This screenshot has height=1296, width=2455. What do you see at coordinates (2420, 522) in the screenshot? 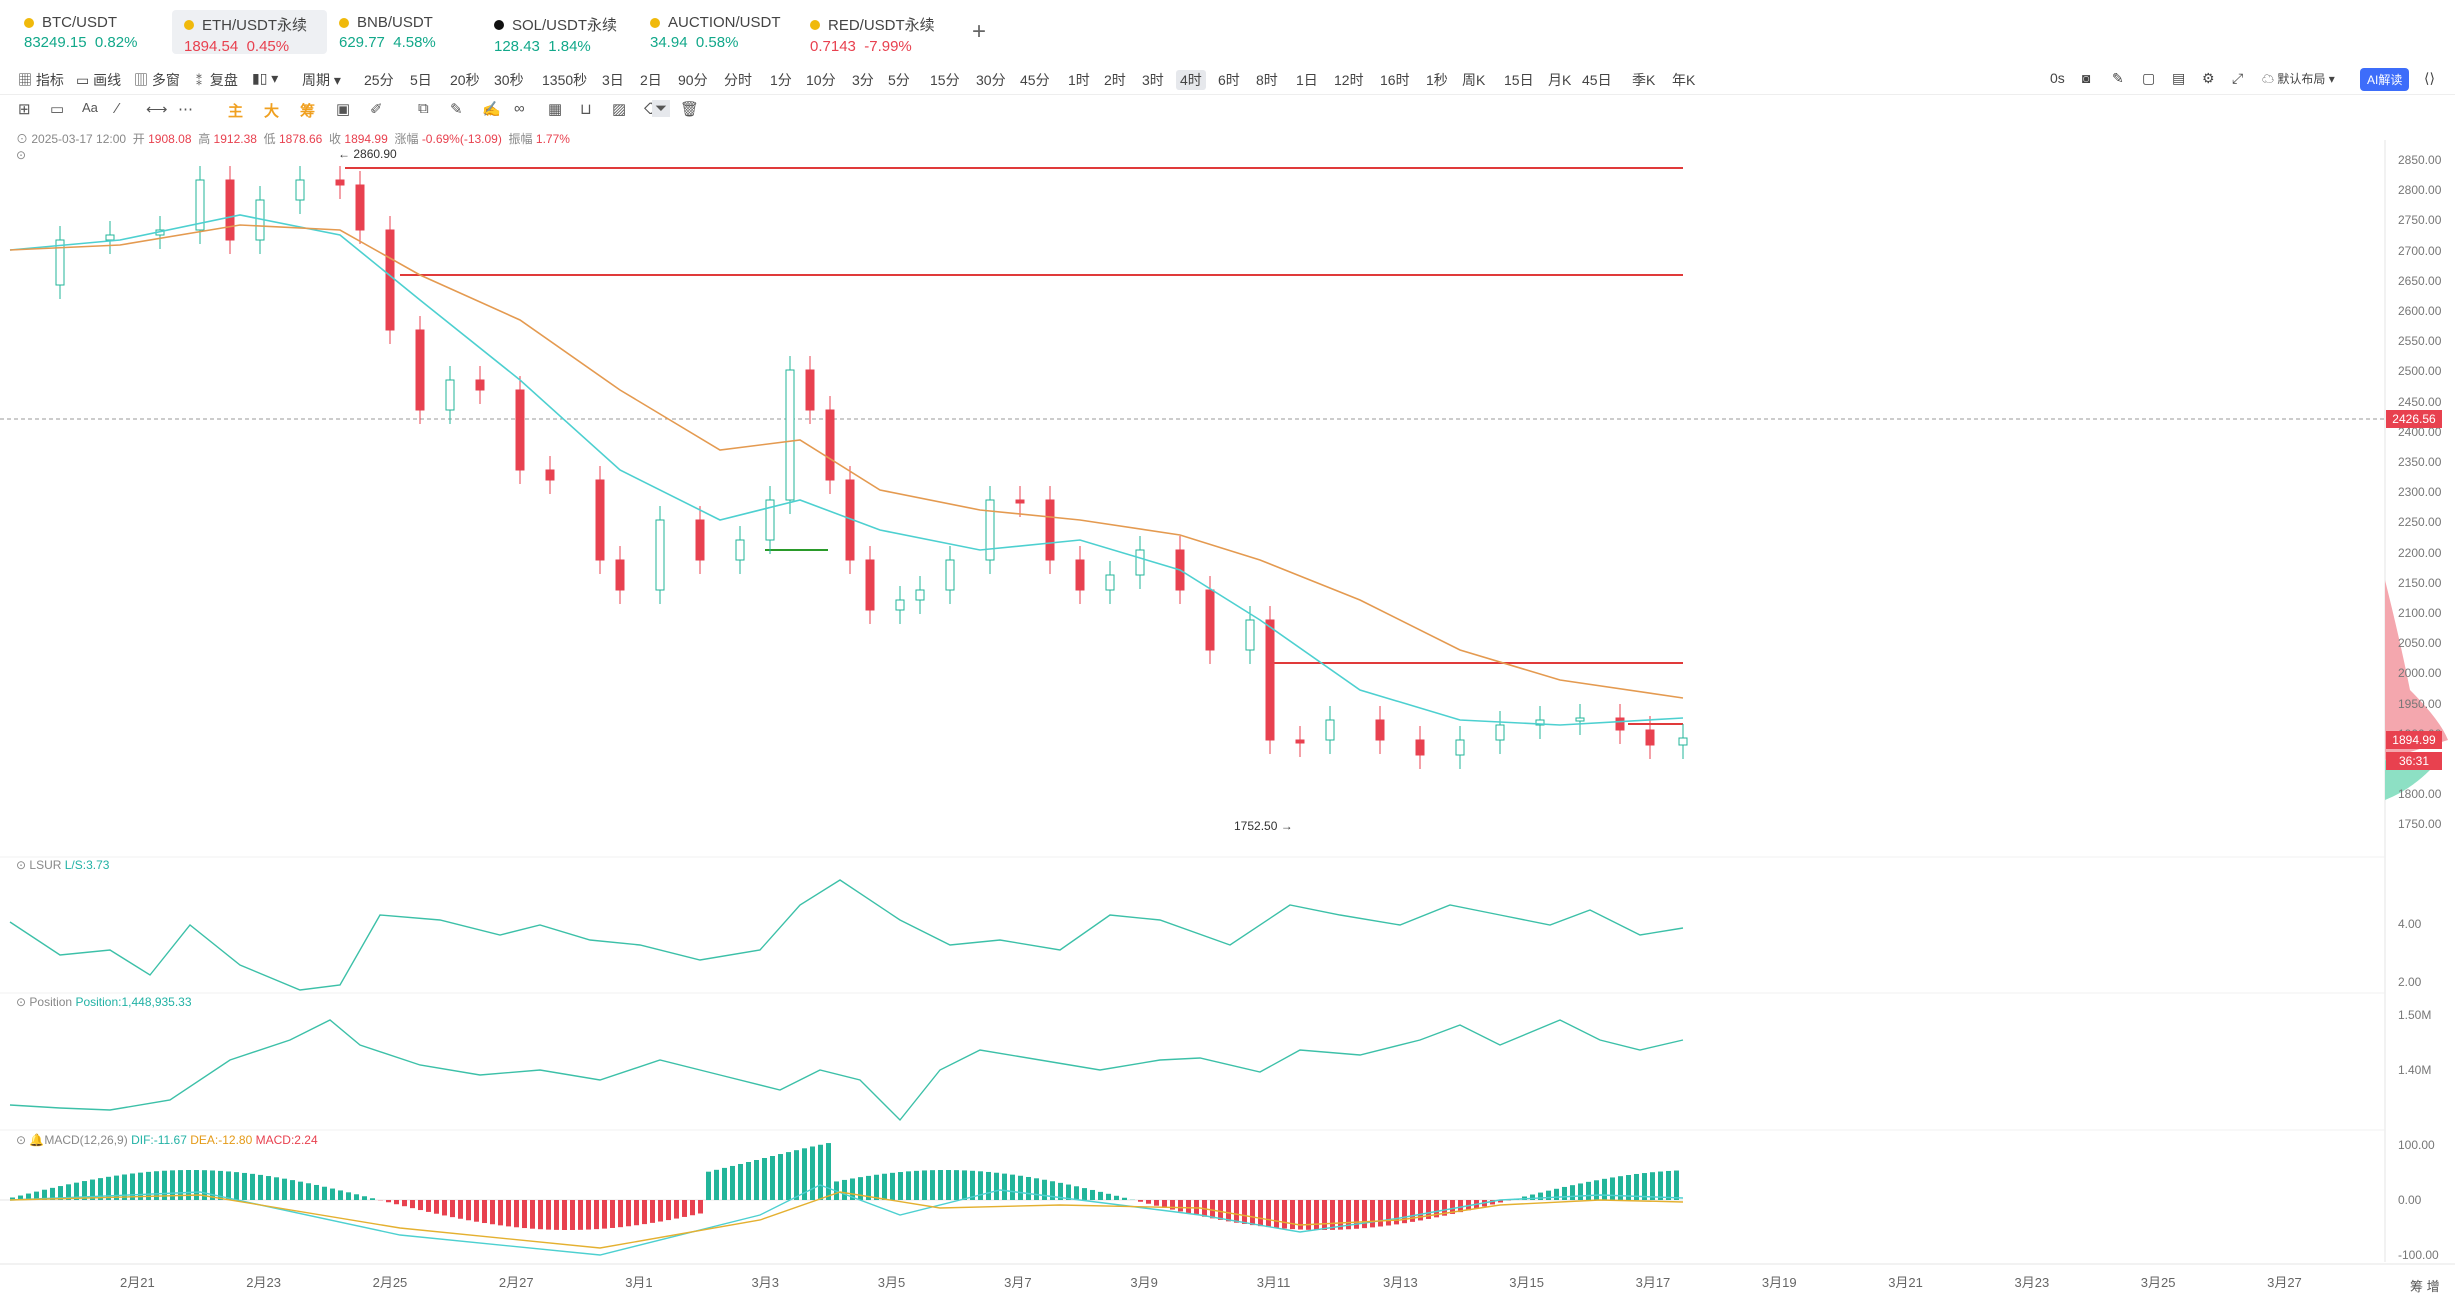
I see `price-axis-label: 2250.00` at bounding box center [2420, 522].